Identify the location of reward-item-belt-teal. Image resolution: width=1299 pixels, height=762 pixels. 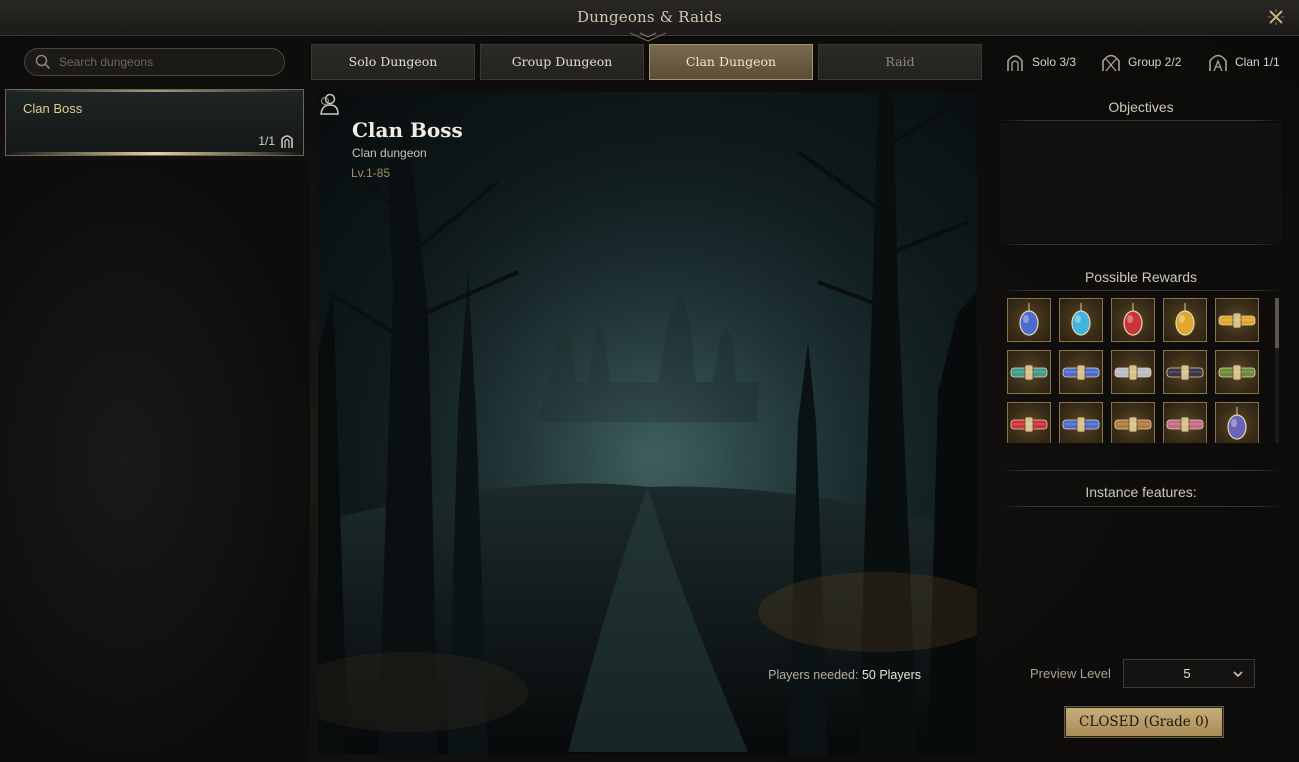
(1029, 372).